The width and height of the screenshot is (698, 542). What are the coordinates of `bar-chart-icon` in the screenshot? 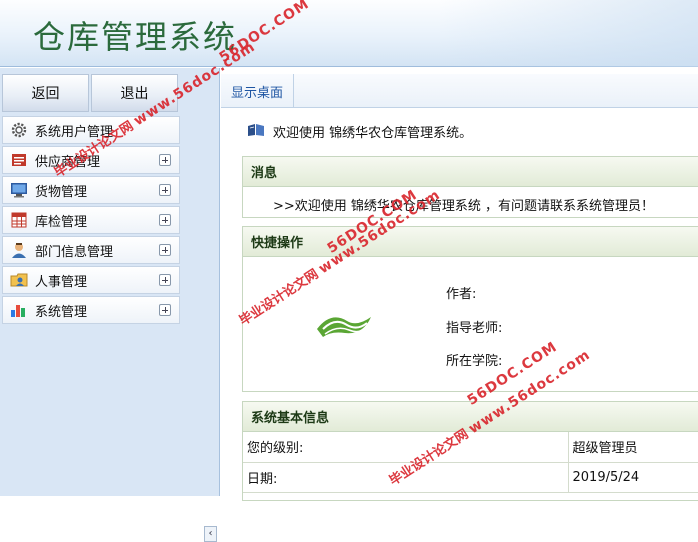 It's located at (19, 310).